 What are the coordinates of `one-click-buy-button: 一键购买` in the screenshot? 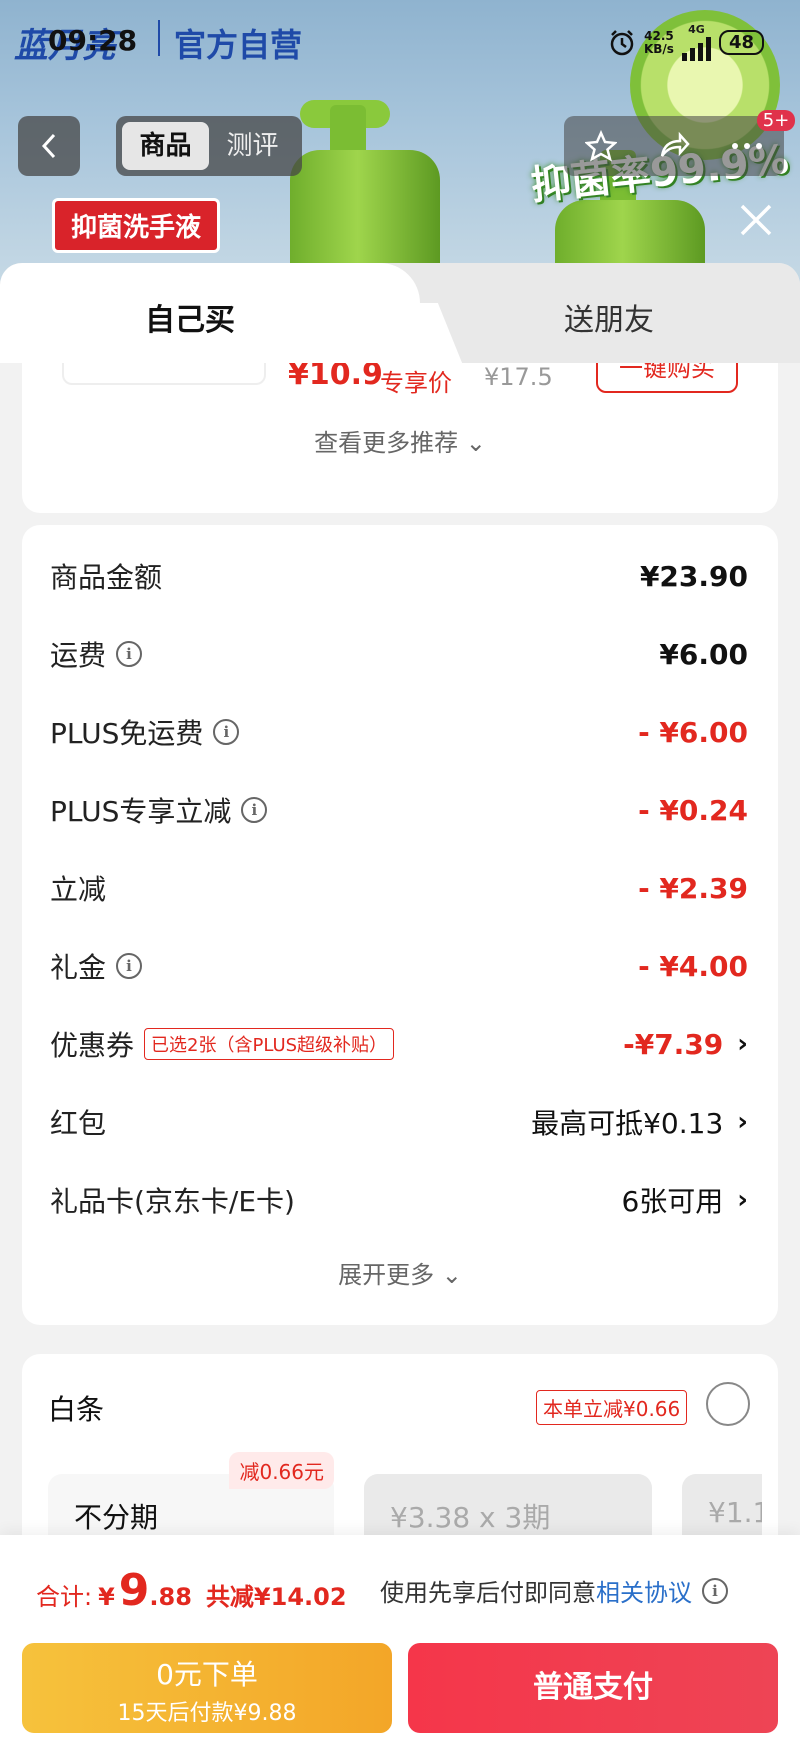 It's located at (667, 378).